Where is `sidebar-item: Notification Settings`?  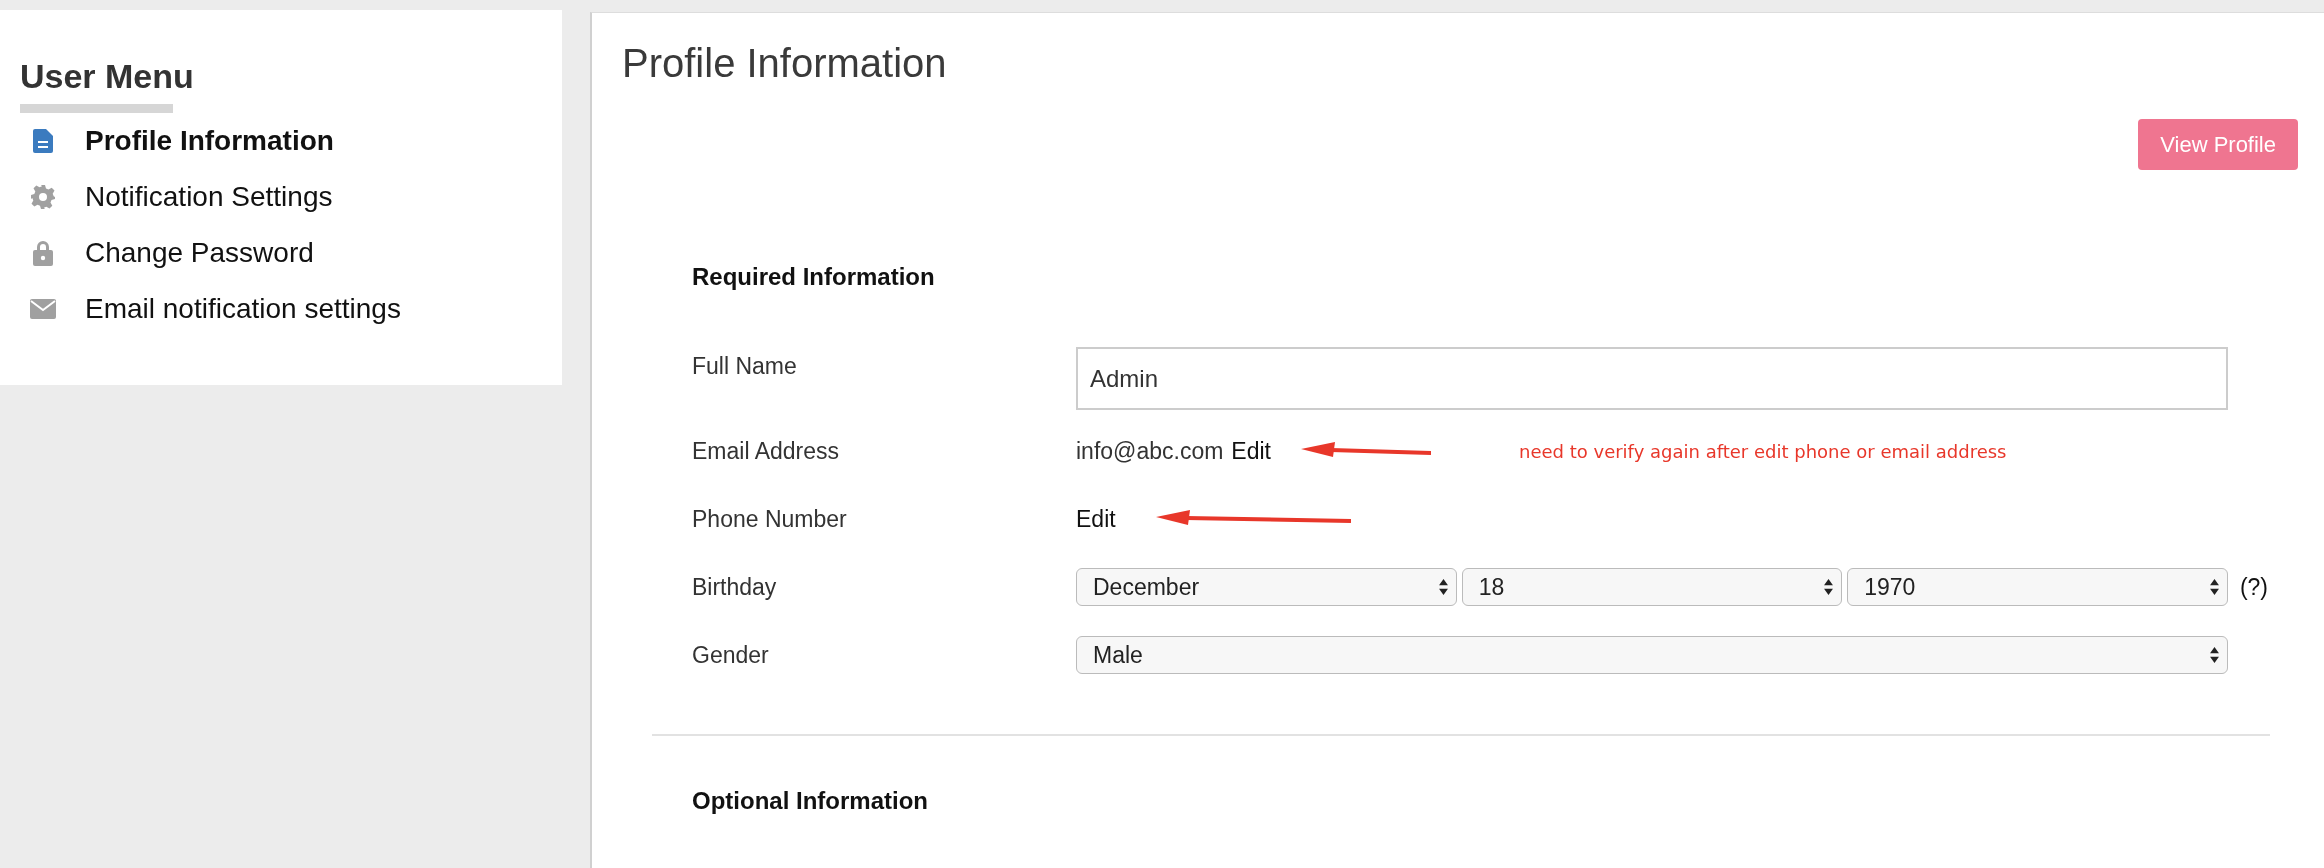
sidebar-item: Notification Settings is located at coordinates (281, 197).